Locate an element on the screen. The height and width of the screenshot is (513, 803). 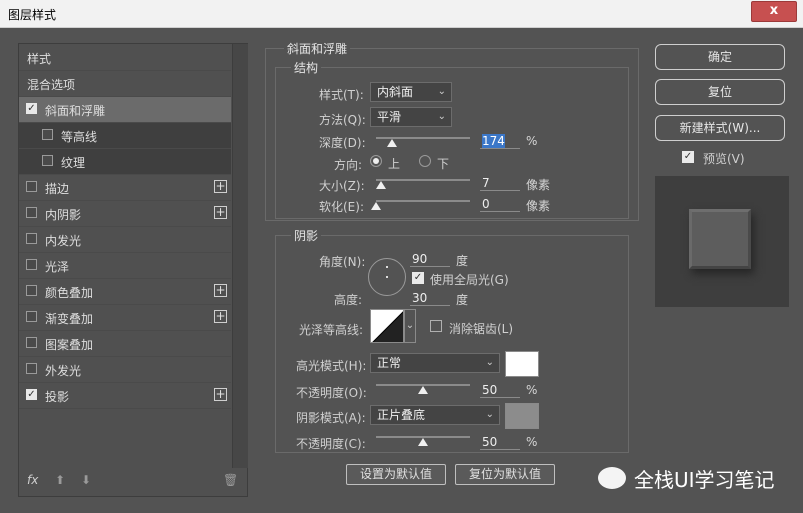
size-label: 大小(Z): is located at coordinates (342, 186).